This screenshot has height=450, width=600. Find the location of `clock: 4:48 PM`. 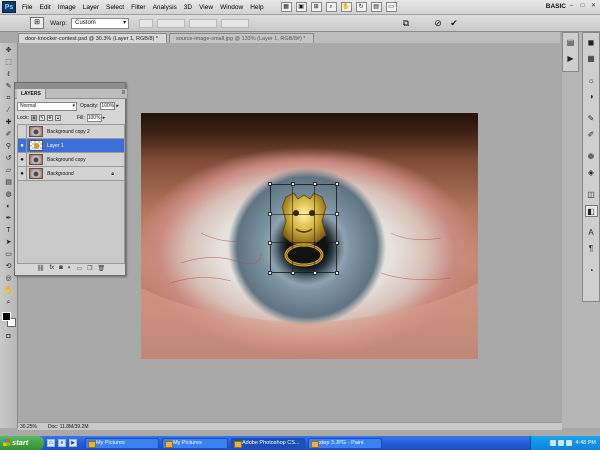

clock: 4:48 PM is located at coordinates (586, 443).